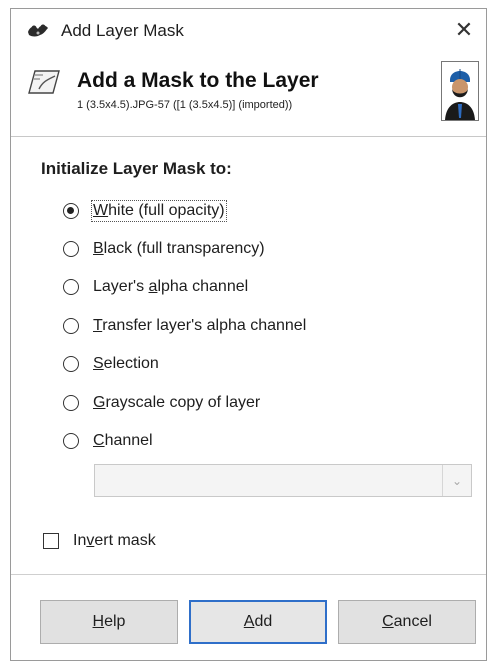 The image size is (498, 669). I want to click on add-button: Add, so click(258, 622).